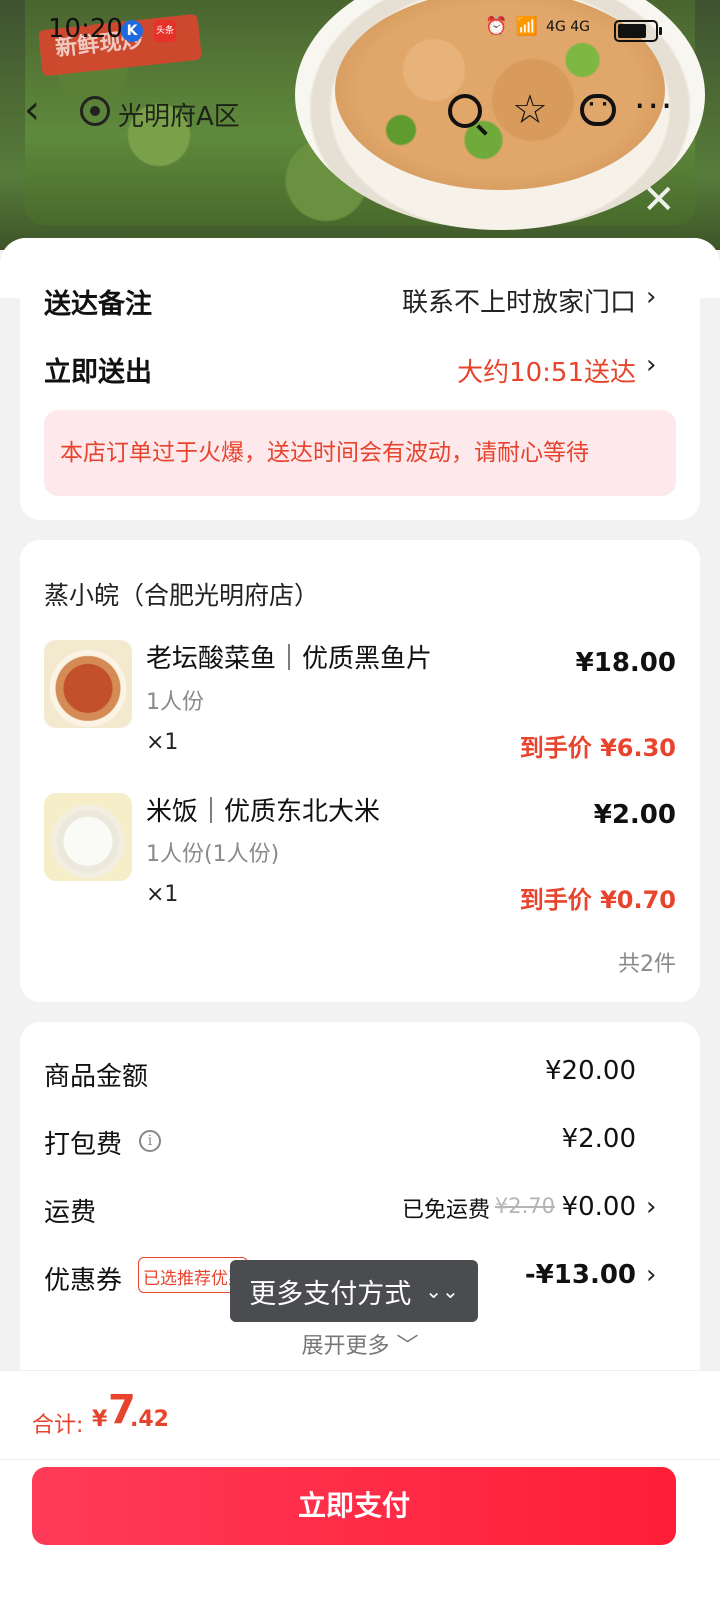 The height and width of the screenshot is (1600, 720). I want to click on dish-deal-price: 到手价 ¥0.70, so click(597, 900).